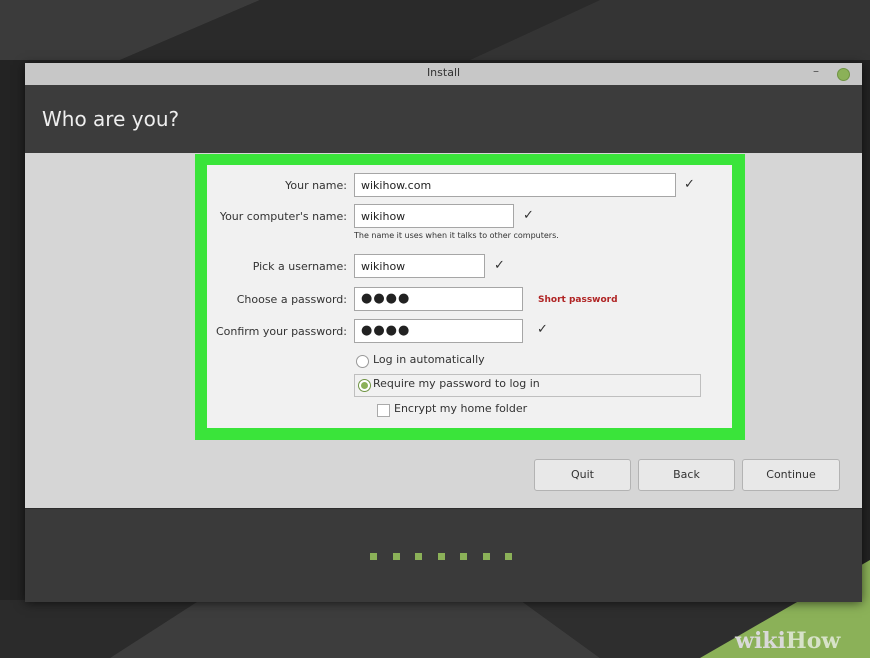 The image size is (870, 658). Describe the element at coordinates (111, 119) in the screenshot. I see `page-title: Who are you?` at that location.